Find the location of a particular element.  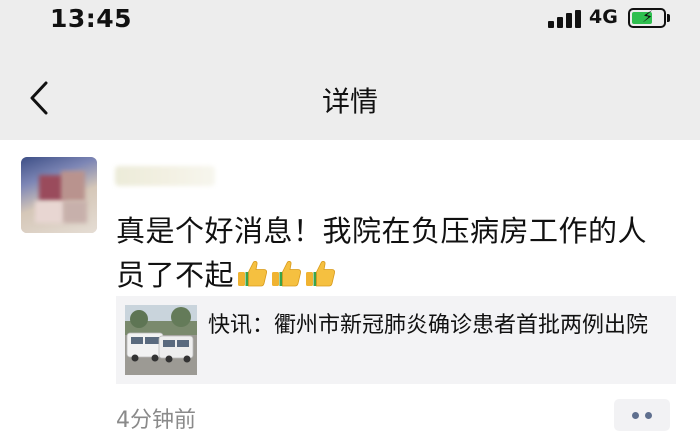

network-label: 4G is located at coordinates (603, 17).